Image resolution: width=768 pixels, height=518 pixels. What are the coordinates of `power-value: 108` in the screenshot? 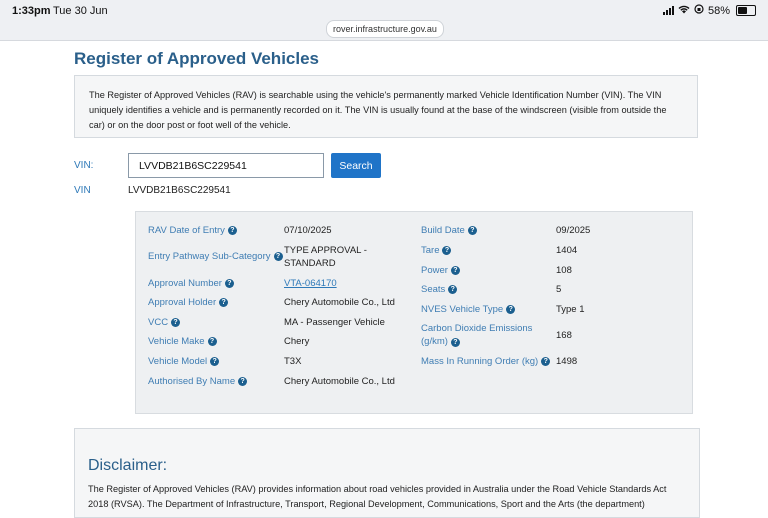 It's located at (564, 270).